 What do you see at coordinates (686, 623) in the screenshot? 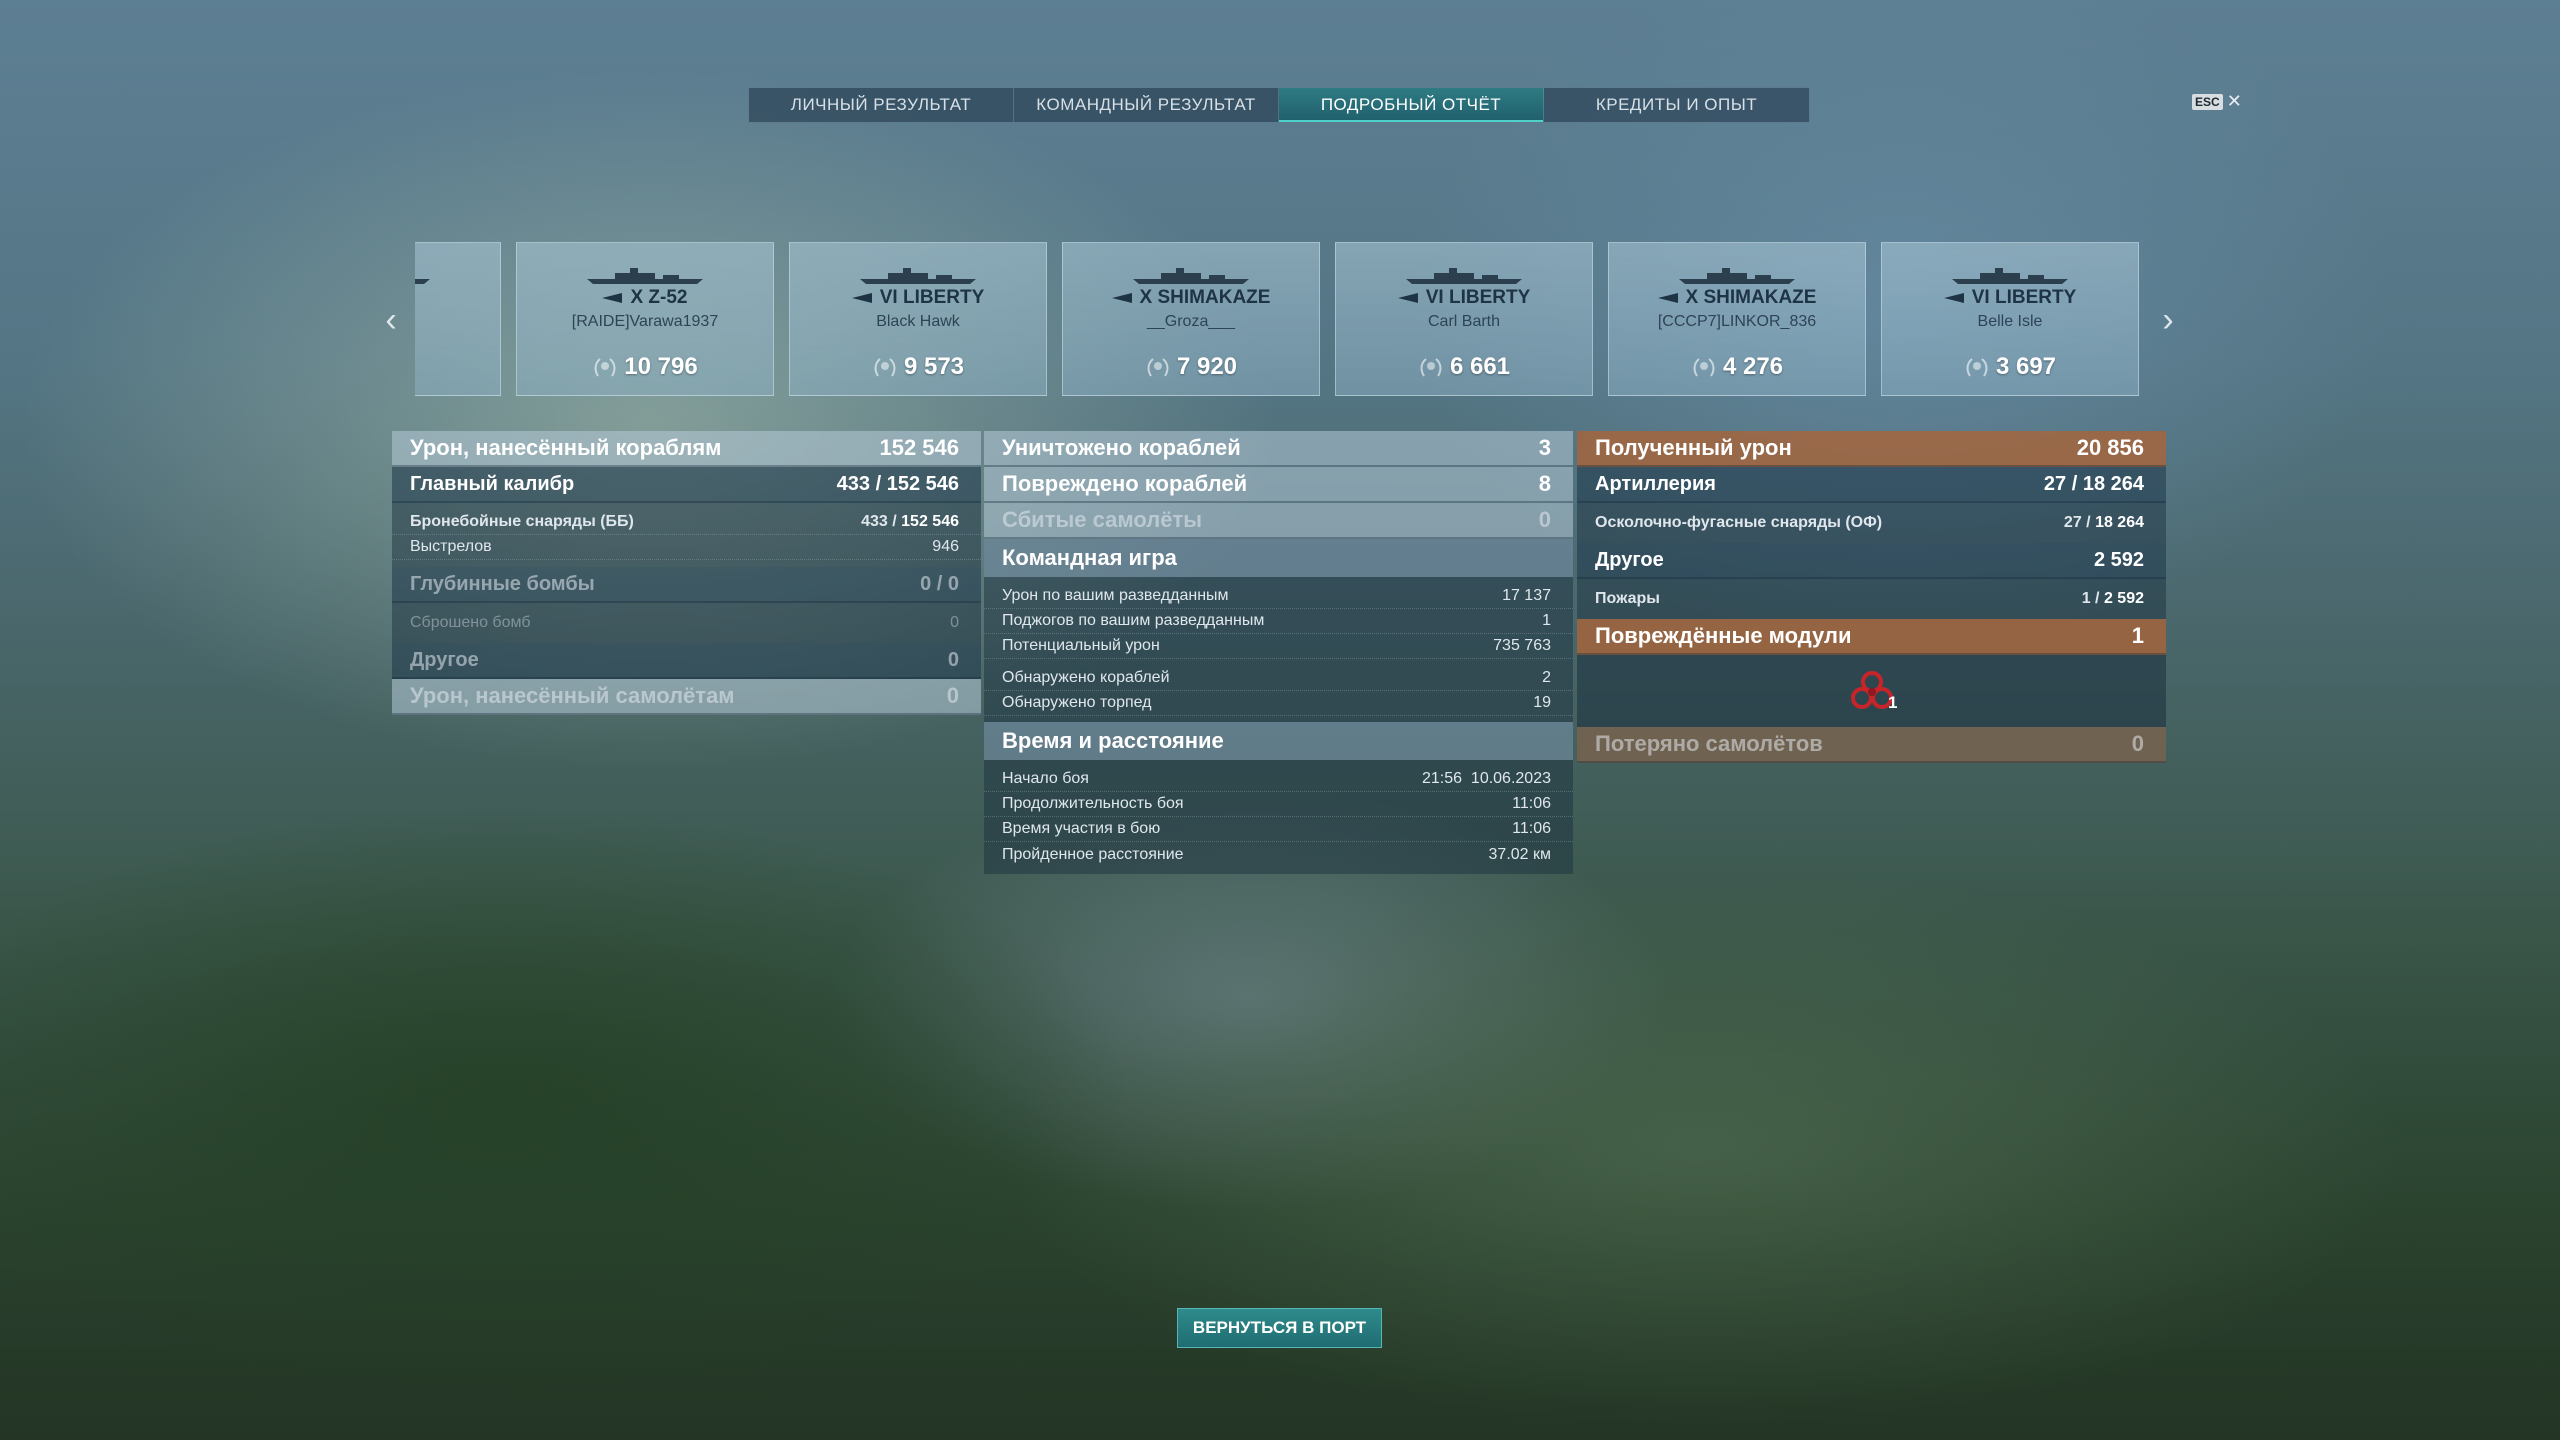
I see `bombs-dropped-row: Сброшено бомб 0` at bounding box center [686, 623].